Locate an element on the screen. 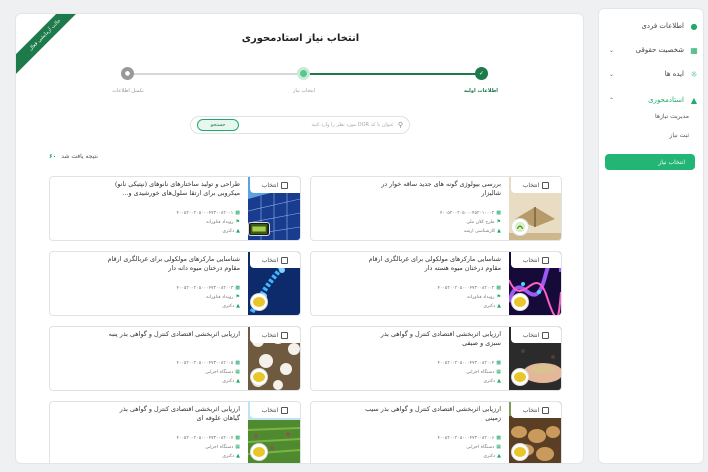 The width and height of the screenshot is (708, 472). search-button: جستجو is located at coordinates (218, 125).